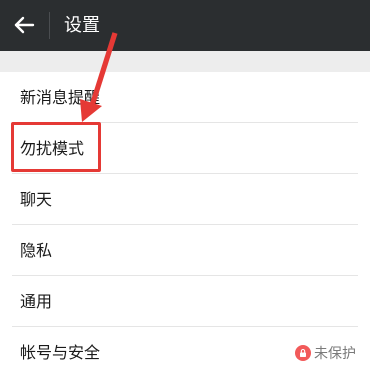 This screenshot has width=370, height=385. What do you see at coordinates (56, 147) in the screenshot?
I see `highlight-box` at bounding box center [56, 147].